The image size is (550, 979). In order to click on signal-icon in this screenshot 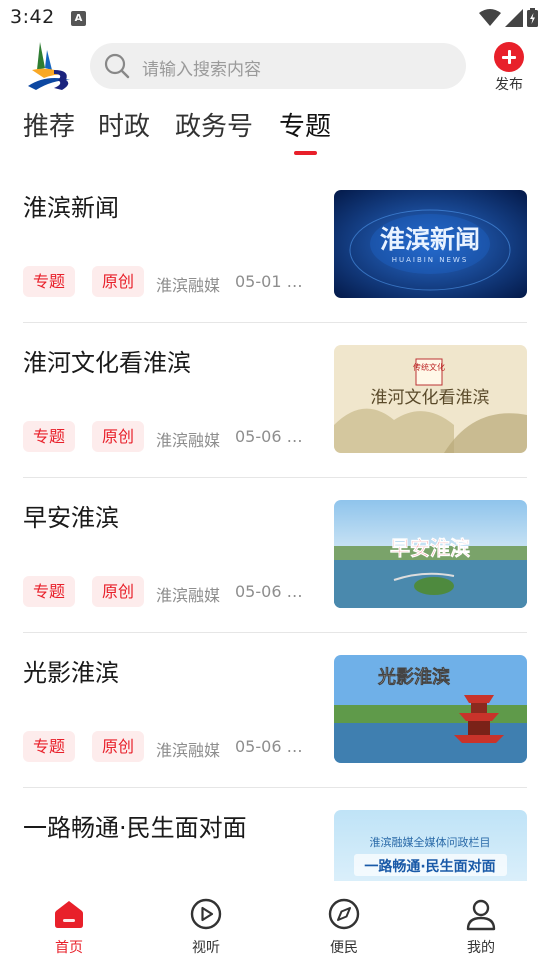, I will do `click(514, 17)`.